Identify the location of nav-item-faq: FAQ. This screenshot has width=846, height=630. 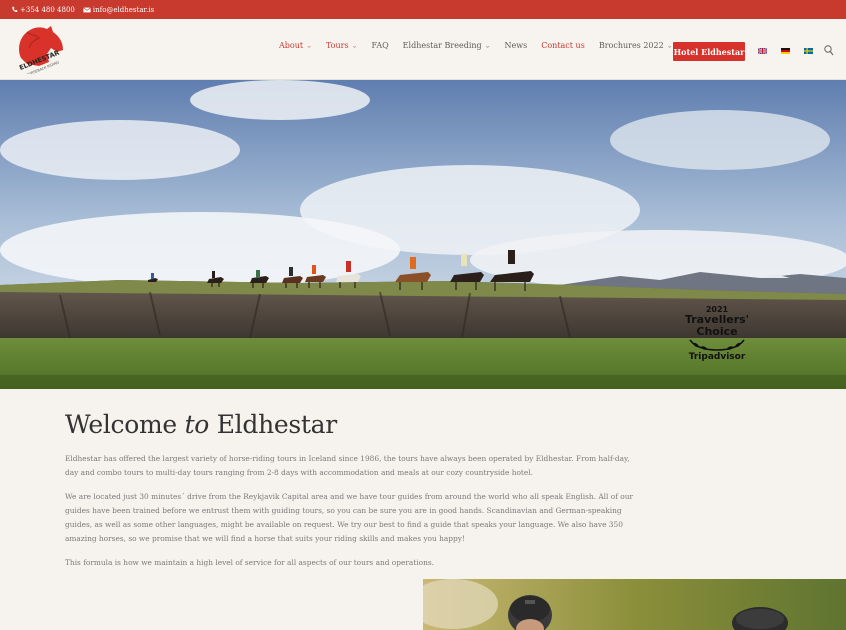
(379, 45).